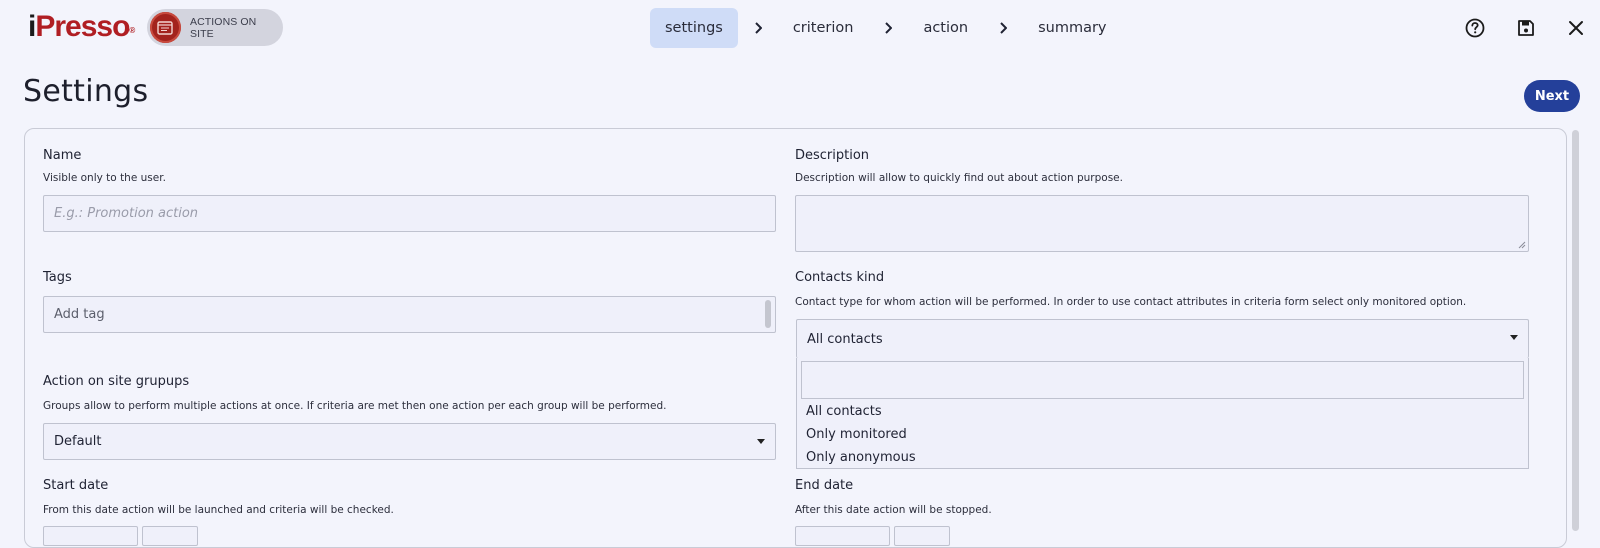  I want to click on module-pill: ACTIONS ON SITE, so click(215, 27).